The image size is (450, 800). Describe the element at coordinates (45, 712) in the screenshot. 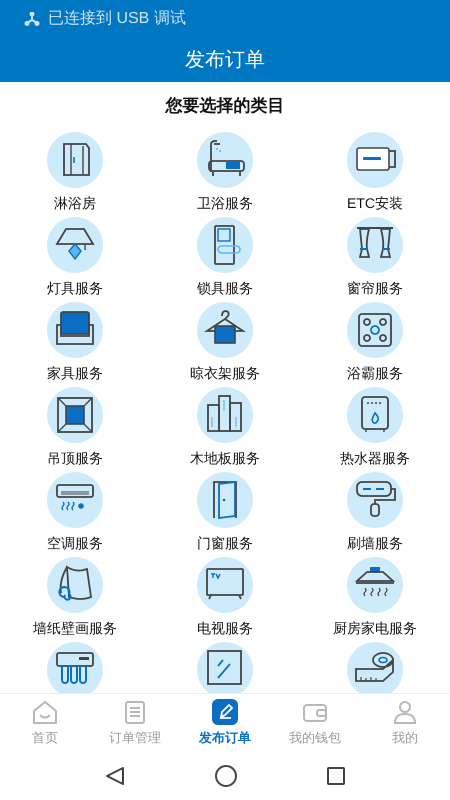

I see `home-icon` at that location.